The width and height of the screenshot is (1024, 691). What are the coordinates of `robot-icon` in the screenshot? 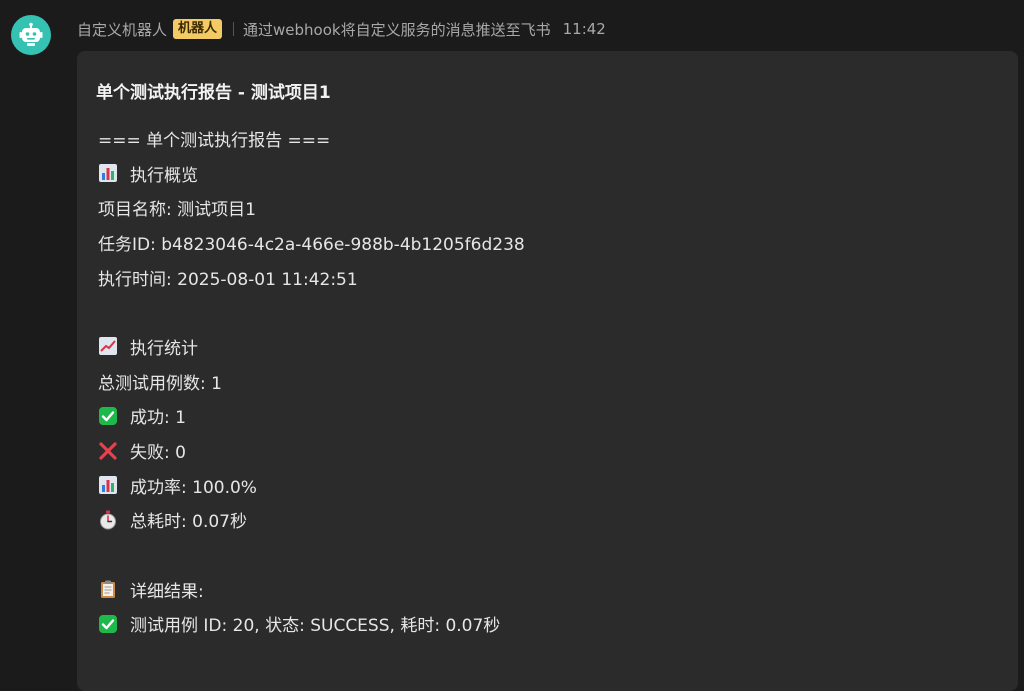 It's located at (31, 34).